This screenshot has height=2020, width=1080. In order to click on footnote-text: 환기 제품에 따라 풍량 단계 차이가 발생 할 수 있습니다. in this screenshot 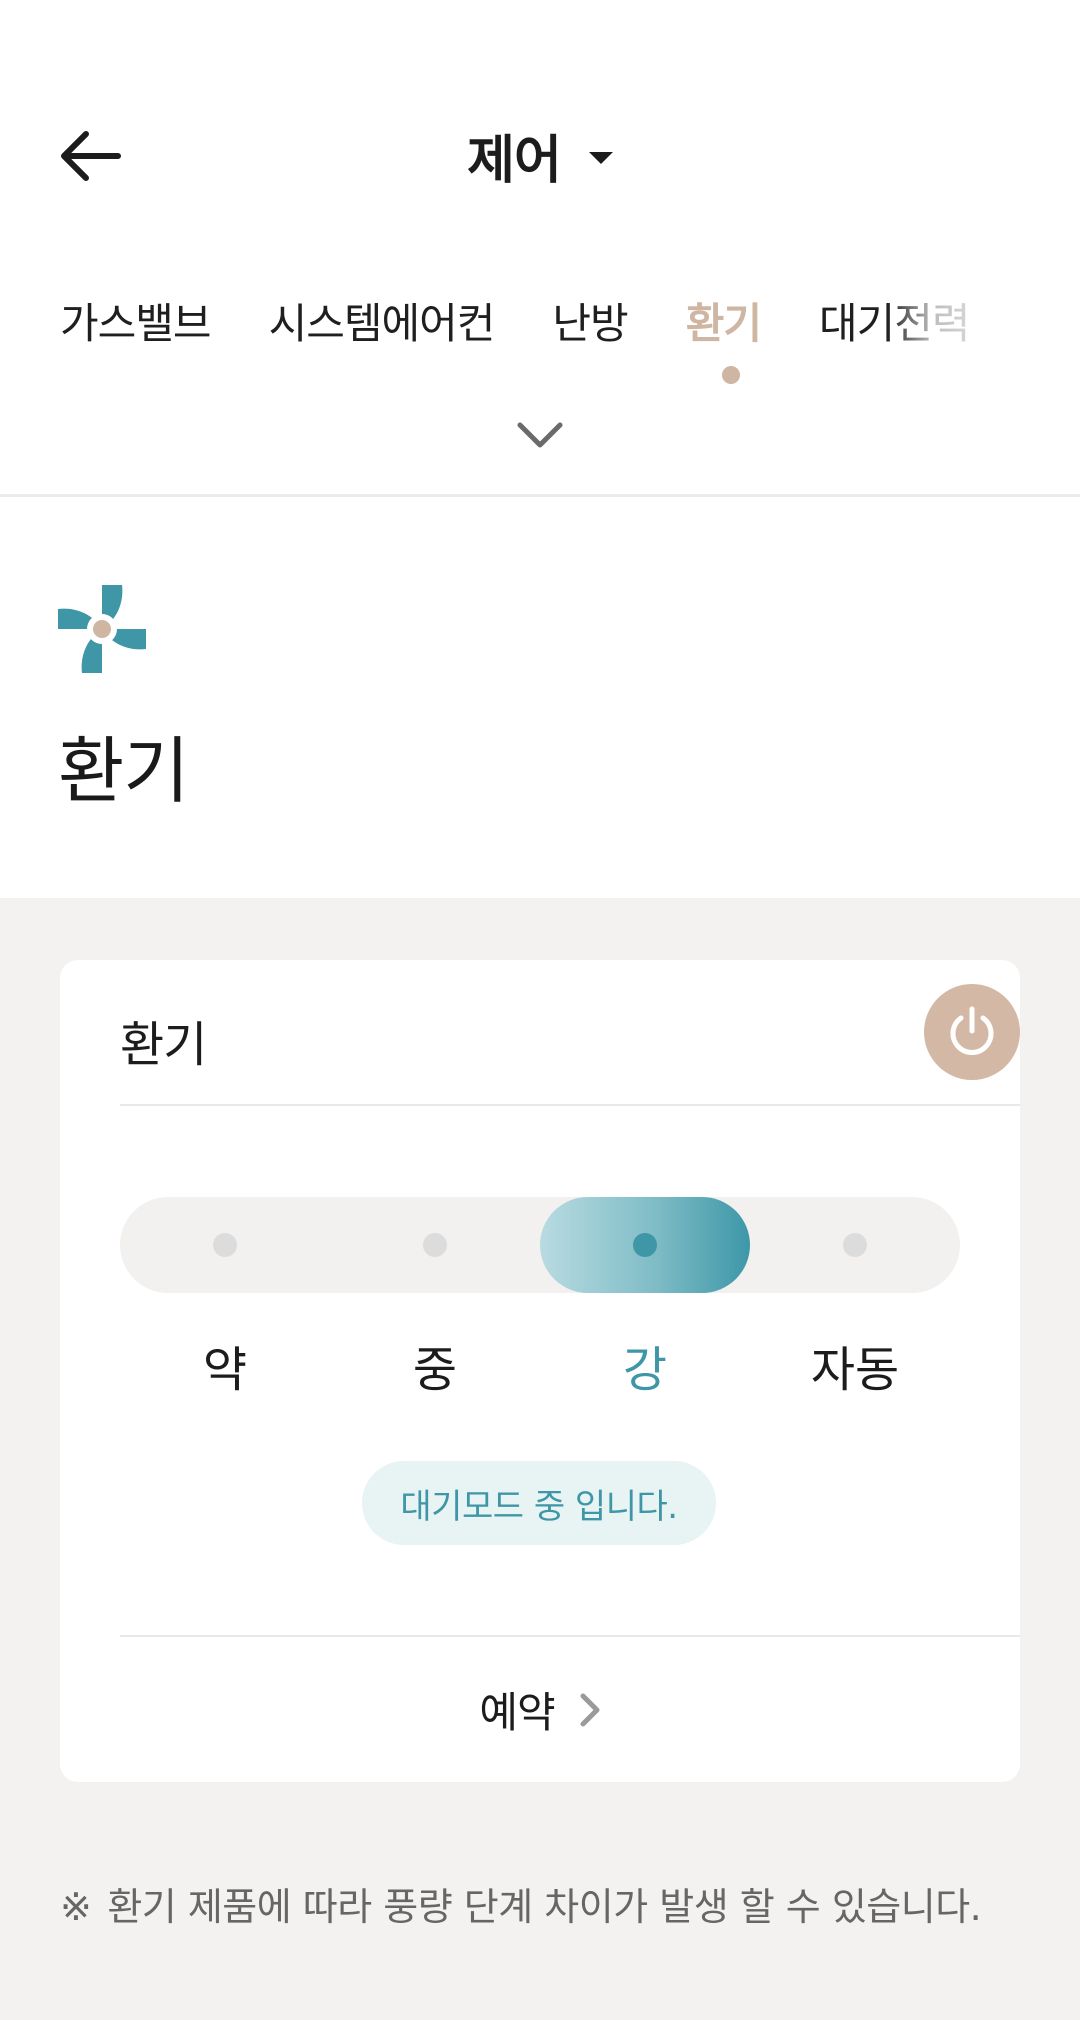, I will do `click(544, 1907)`.